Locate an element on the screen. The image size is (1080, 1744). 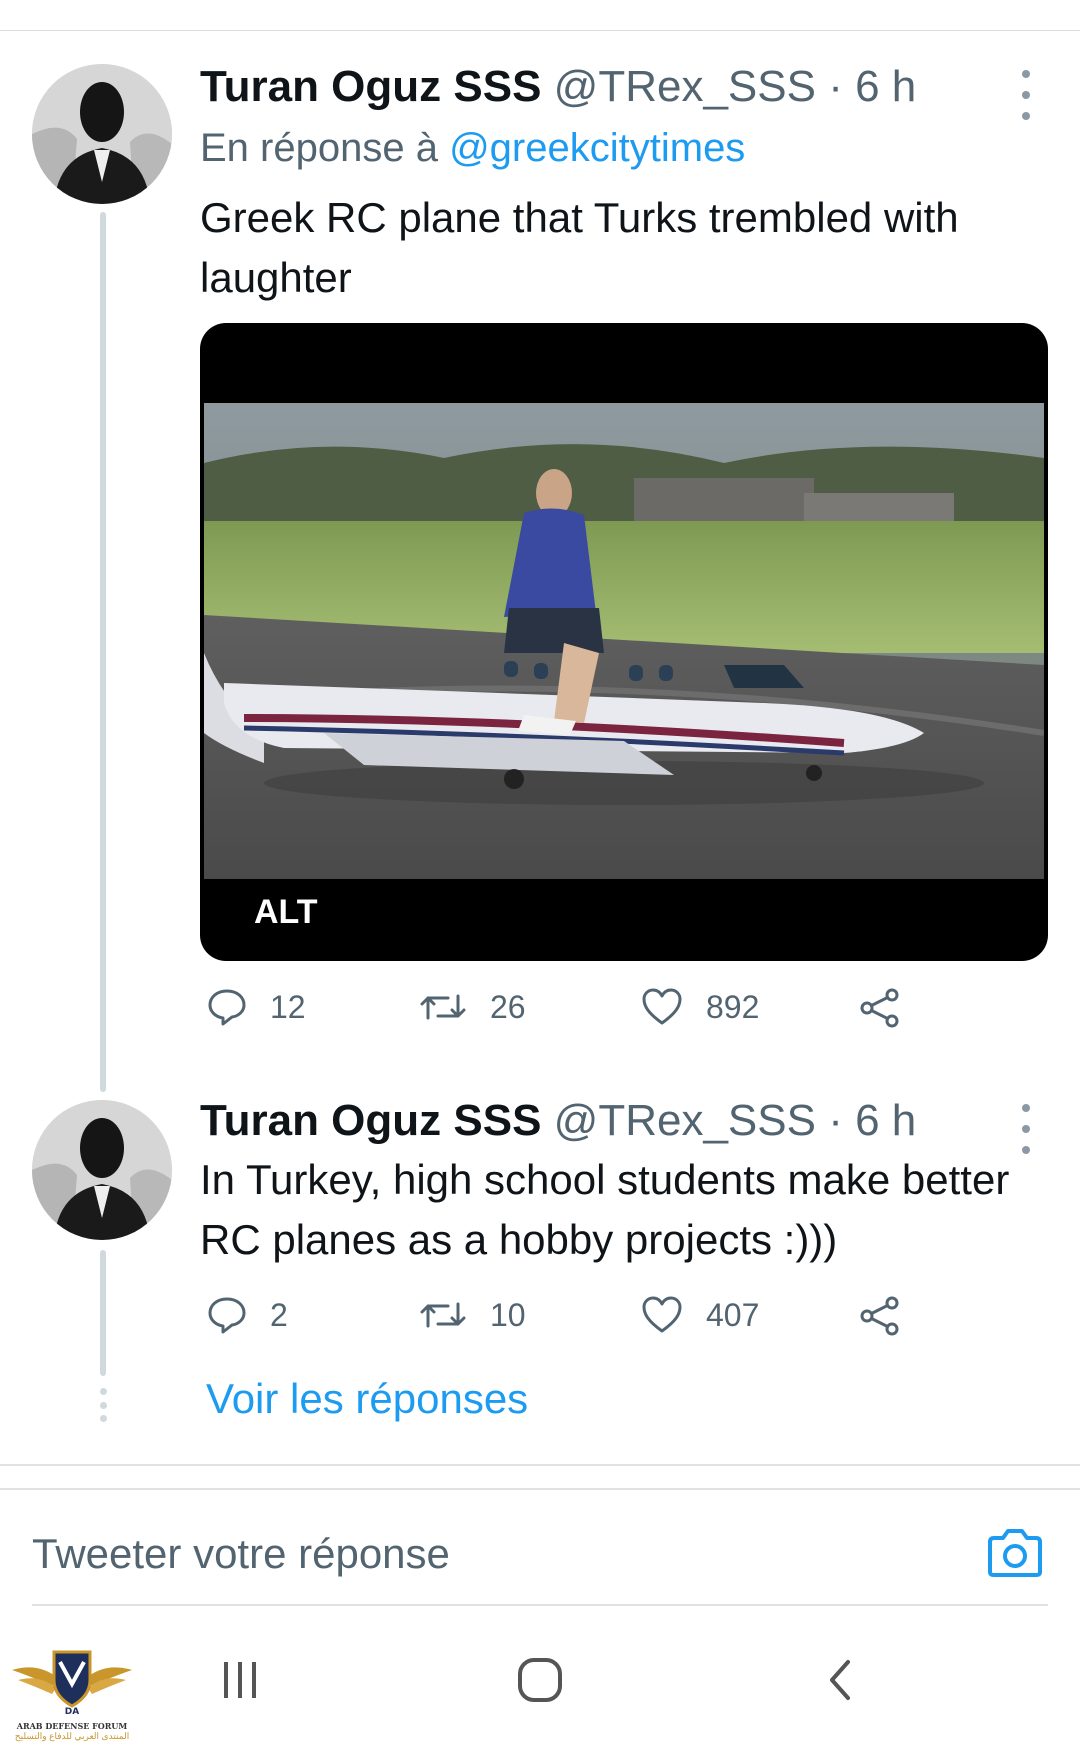
camera-icon is located at coordinates (1015, 1553).